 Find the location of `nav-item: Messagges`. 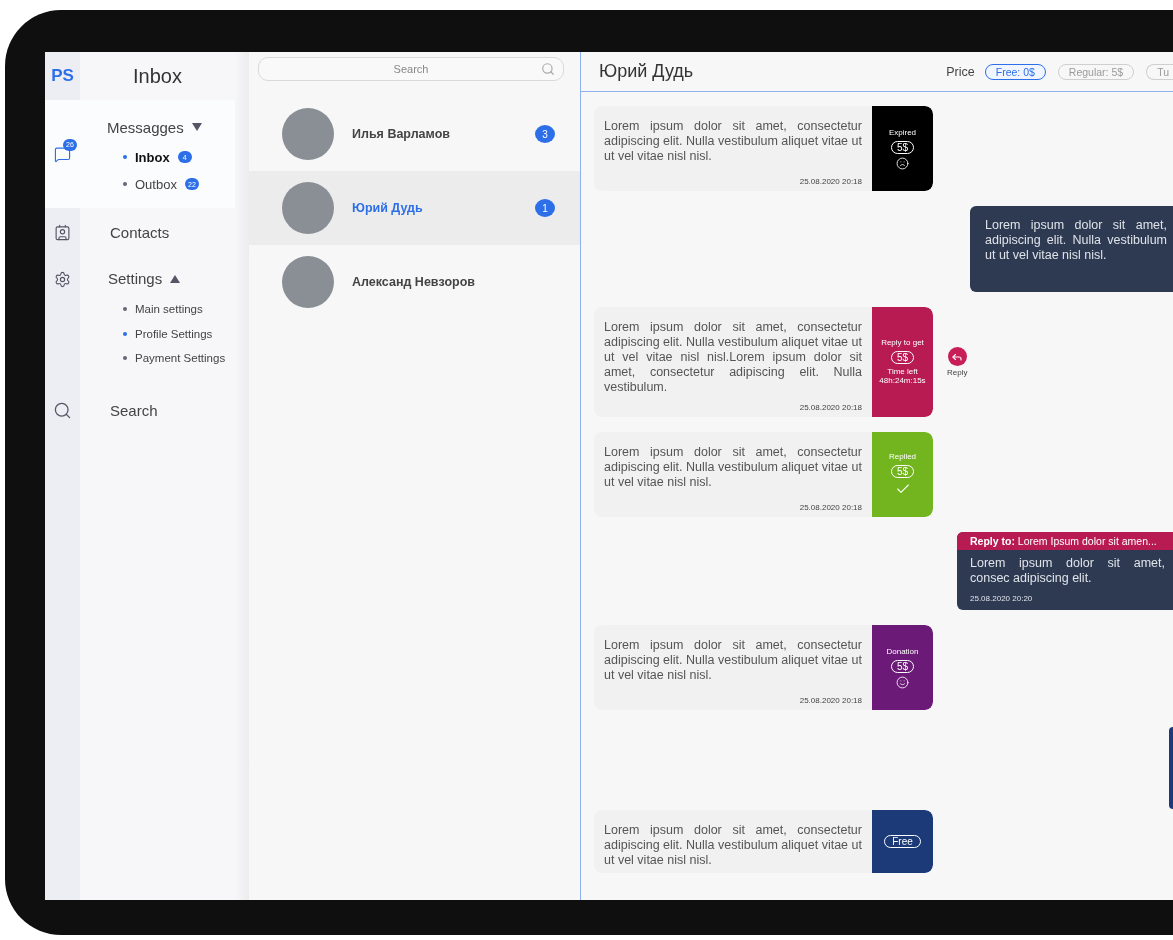

nav-item: Messagges is located at coordinates (154, 127).